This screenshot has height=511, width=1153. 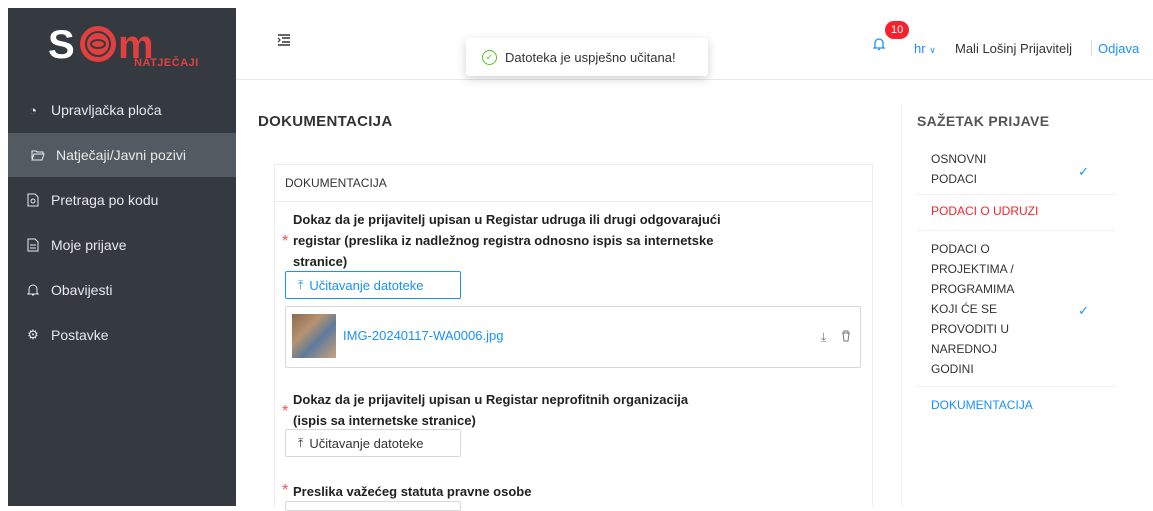 What do you see at coordinates (985, 211) in the screenshot?
I see `summary-item-label: PODACI O UDRUZI` at bounding box center [985, 211].